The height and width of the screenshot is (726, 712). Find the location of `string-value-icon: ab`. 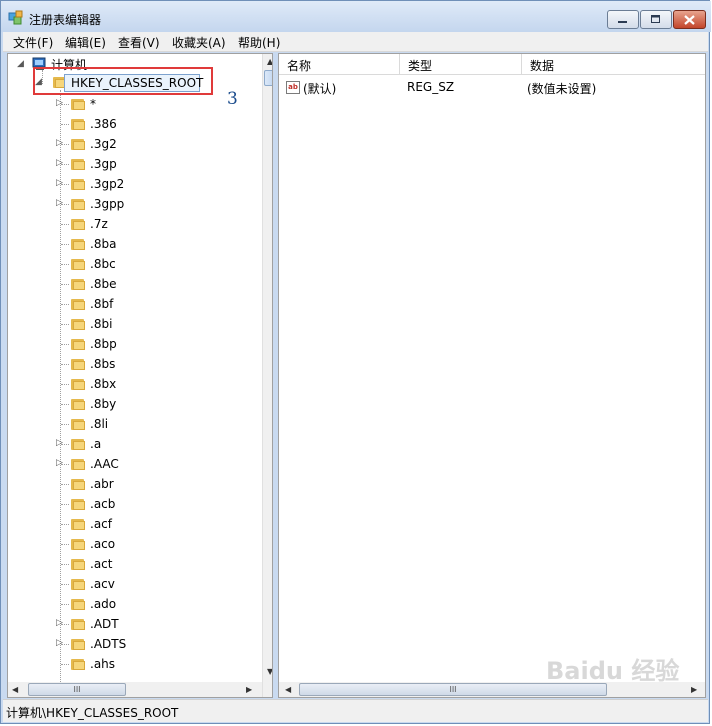

string-value-icon: ab is located at coordinates (293, 87).